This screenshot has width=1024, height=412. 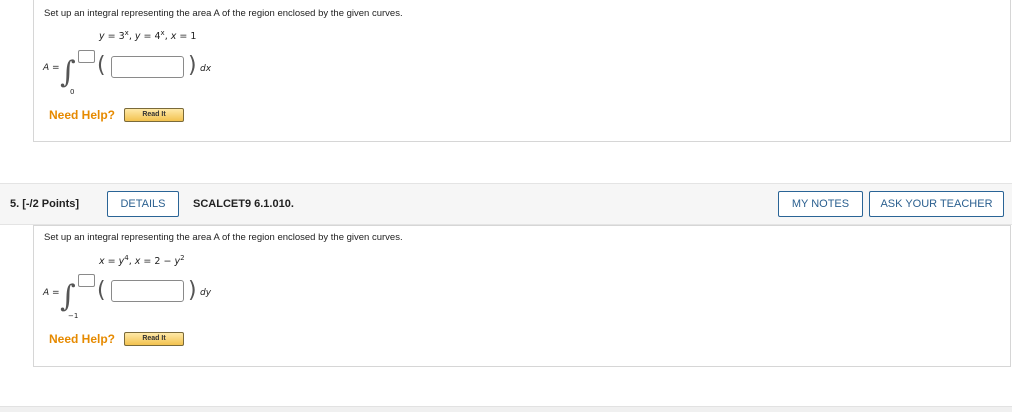 I want to click on differential-label: dx, so click(x=206, y=69).